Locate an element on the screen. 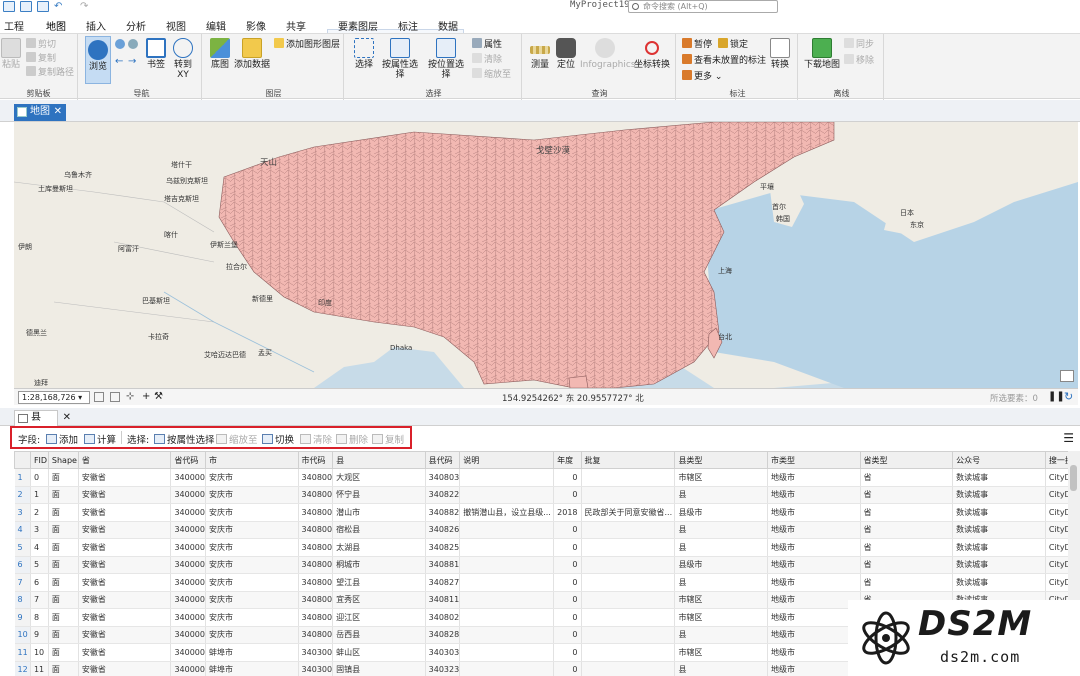 This screenshot has width=1080, height=676. select-button: 选择 is located at coordinates (364, 54).